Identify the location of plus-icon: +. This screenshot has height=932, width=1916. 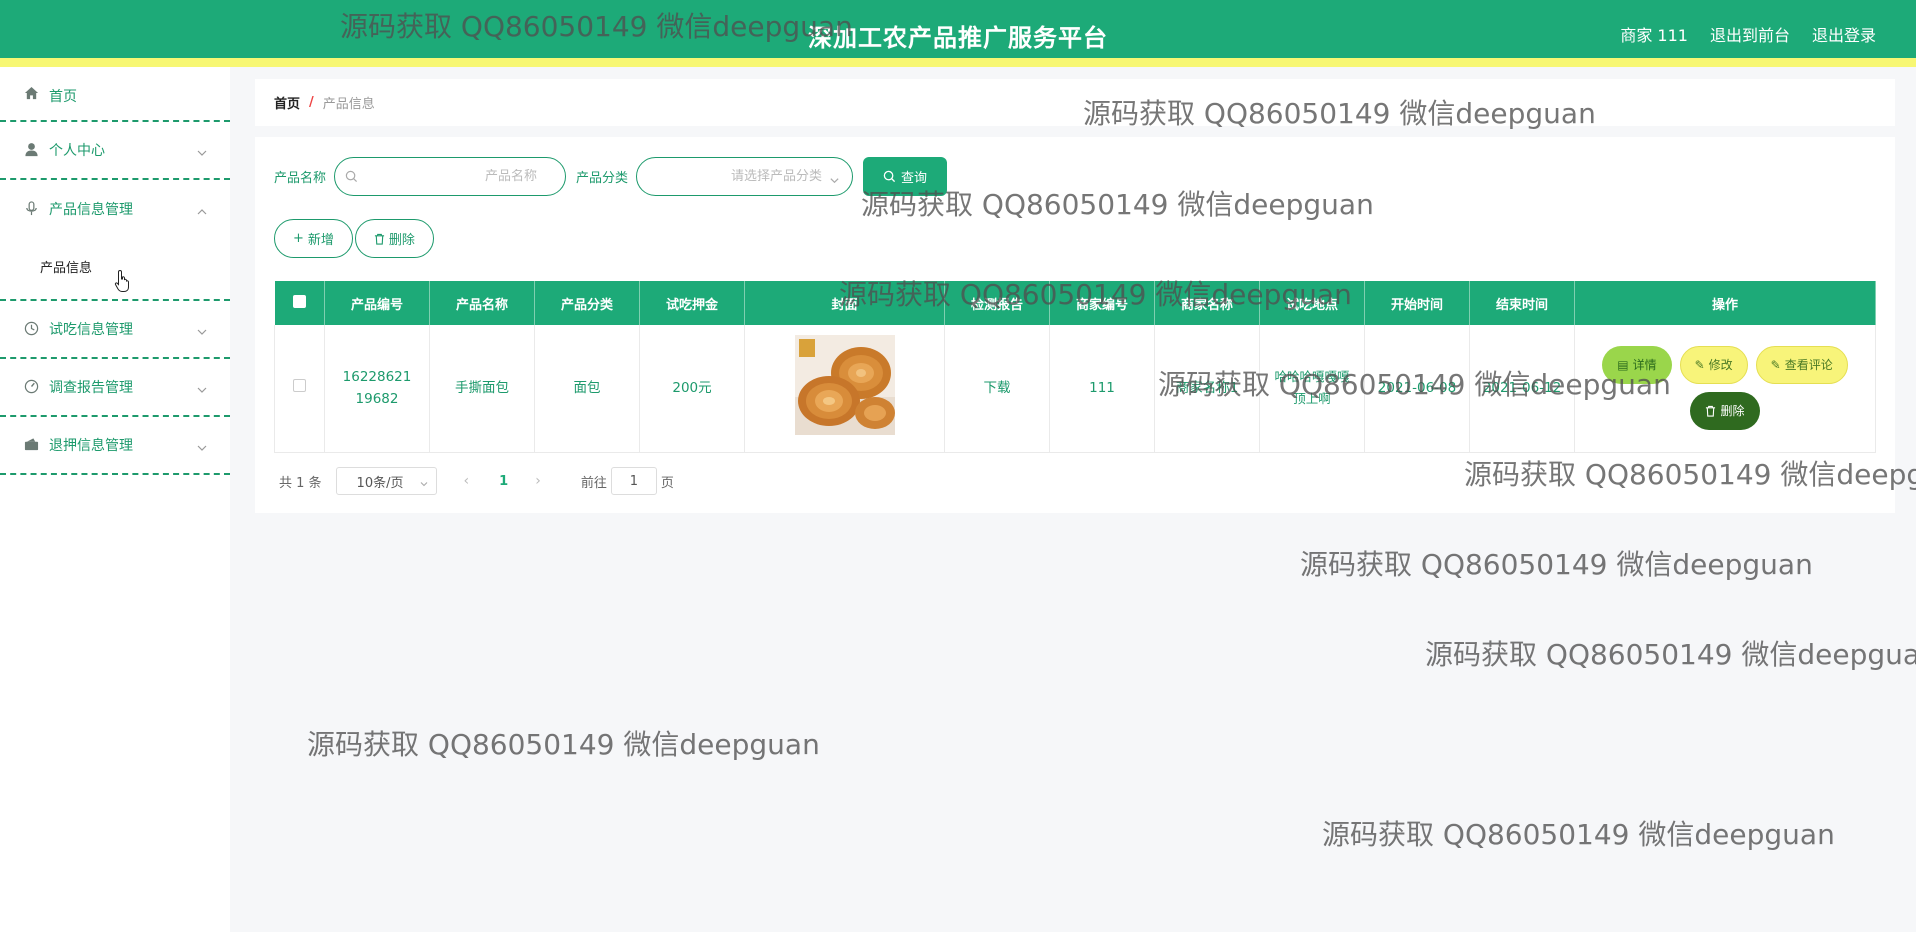
(298, 238).